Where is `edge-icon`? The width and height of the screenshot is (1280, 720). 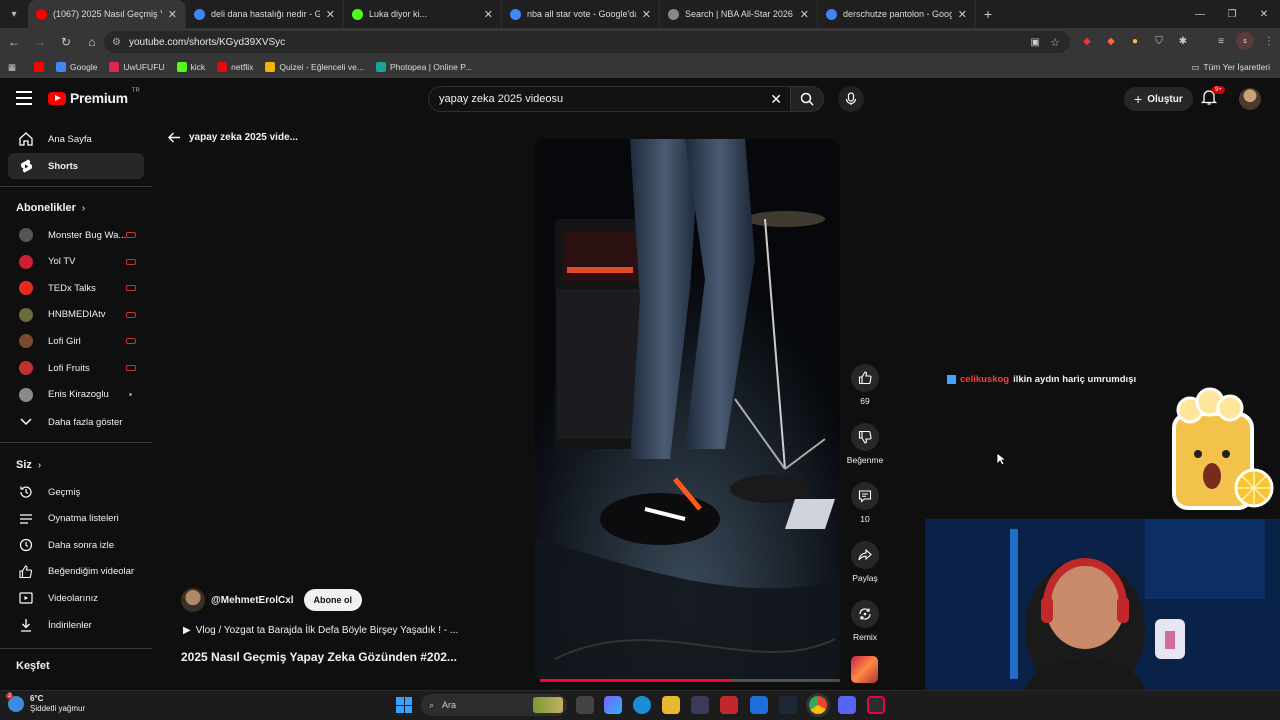 edge-icon is located at coordinates (642, 705).